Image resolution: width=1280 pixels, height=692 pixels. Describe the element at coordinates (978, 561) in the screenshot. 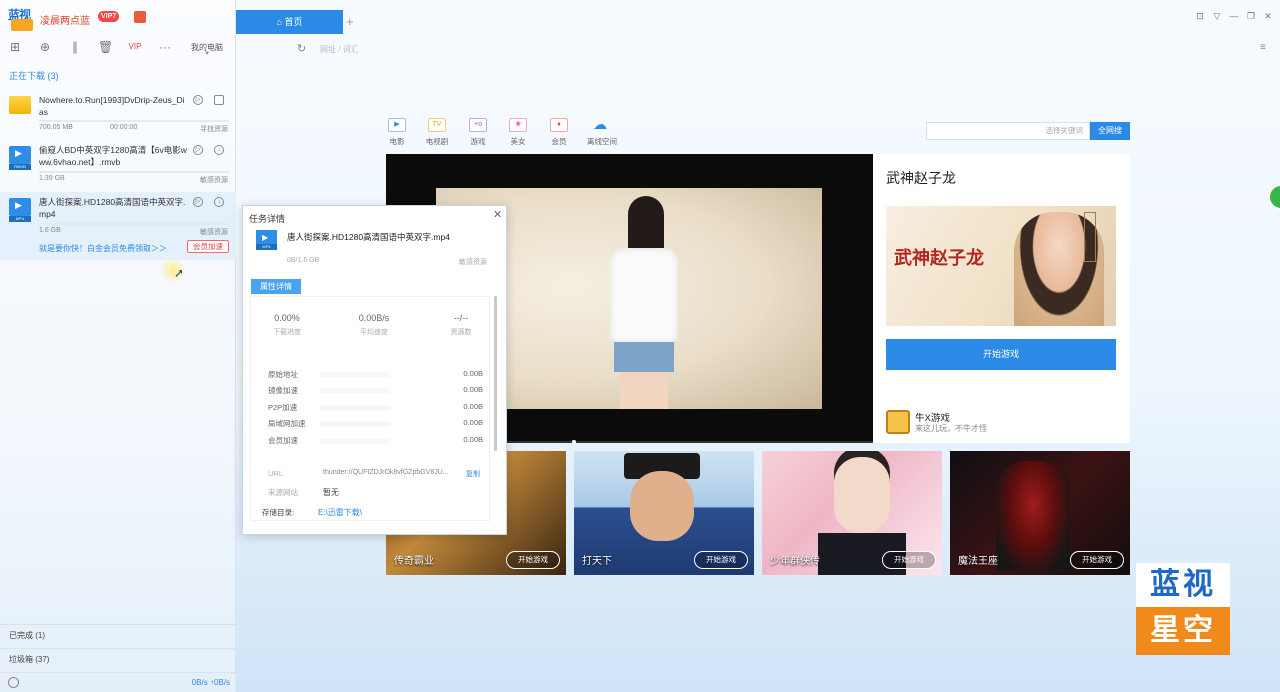

I see `game-card-title: 魔法王座` at that location.